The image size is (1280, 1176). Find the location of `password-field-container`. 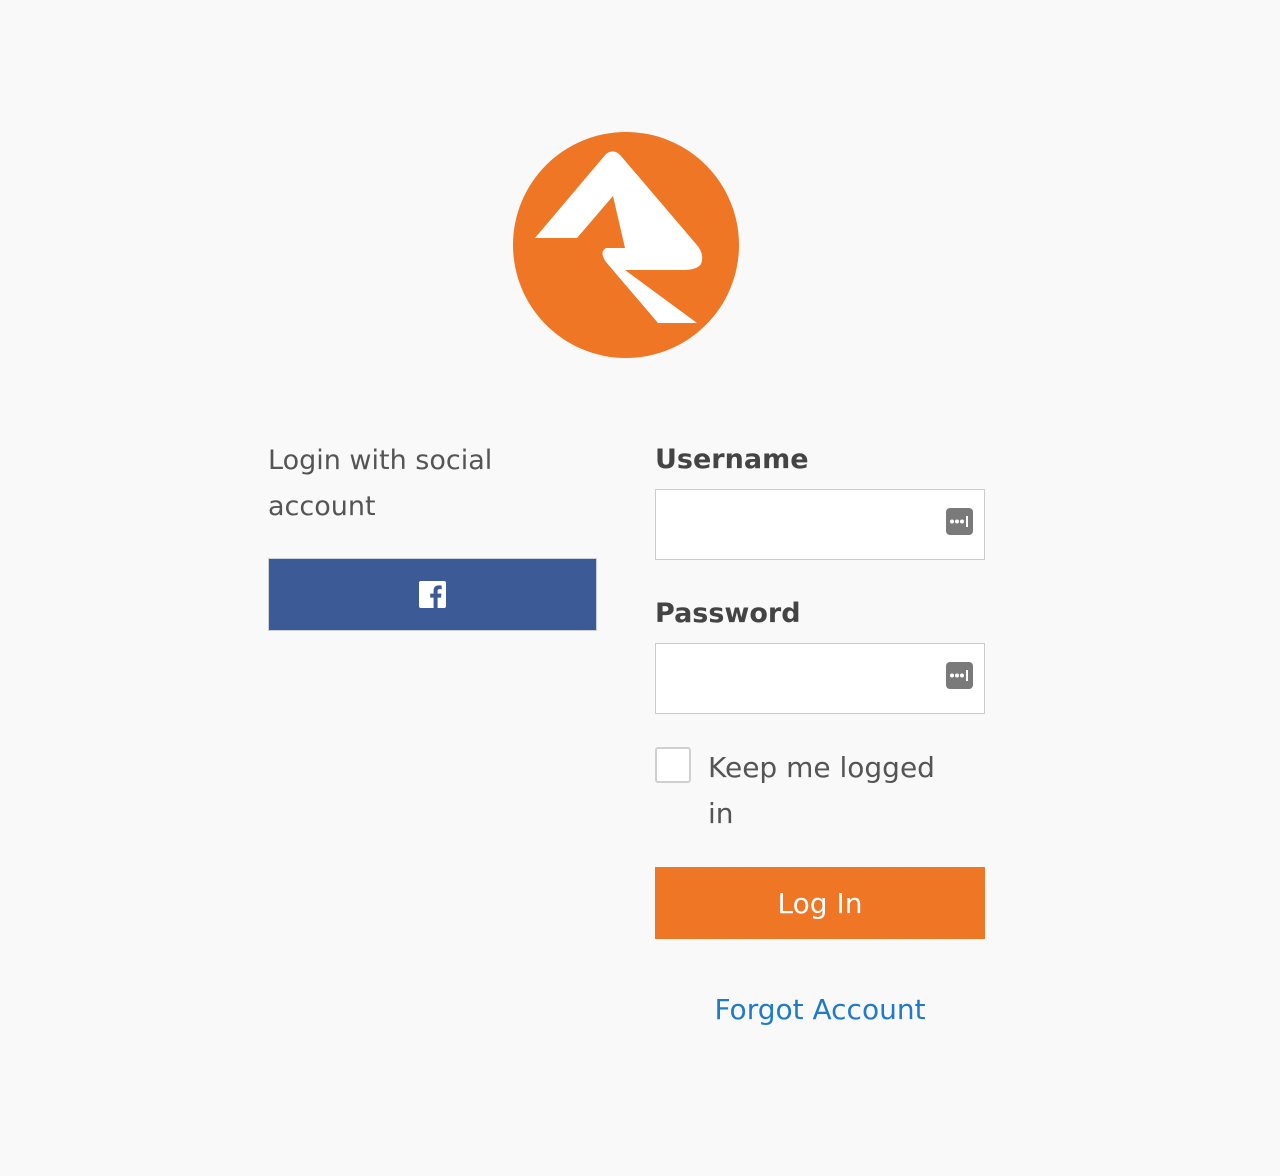

password-field-container is located at coordinates (820, 678).